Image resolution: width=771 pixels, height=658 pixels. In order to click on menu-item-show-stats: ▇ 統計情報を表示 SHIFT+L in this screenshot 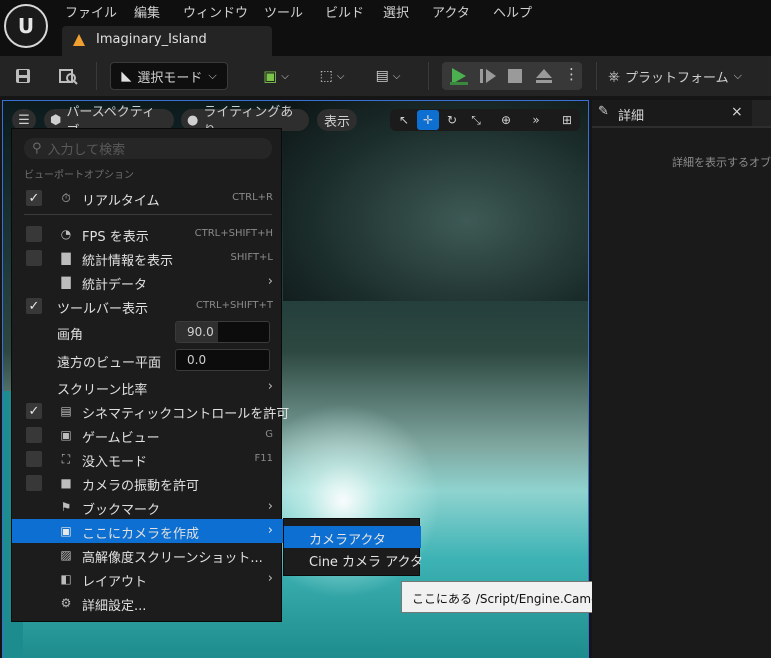, I will do `click(147, 258)`.